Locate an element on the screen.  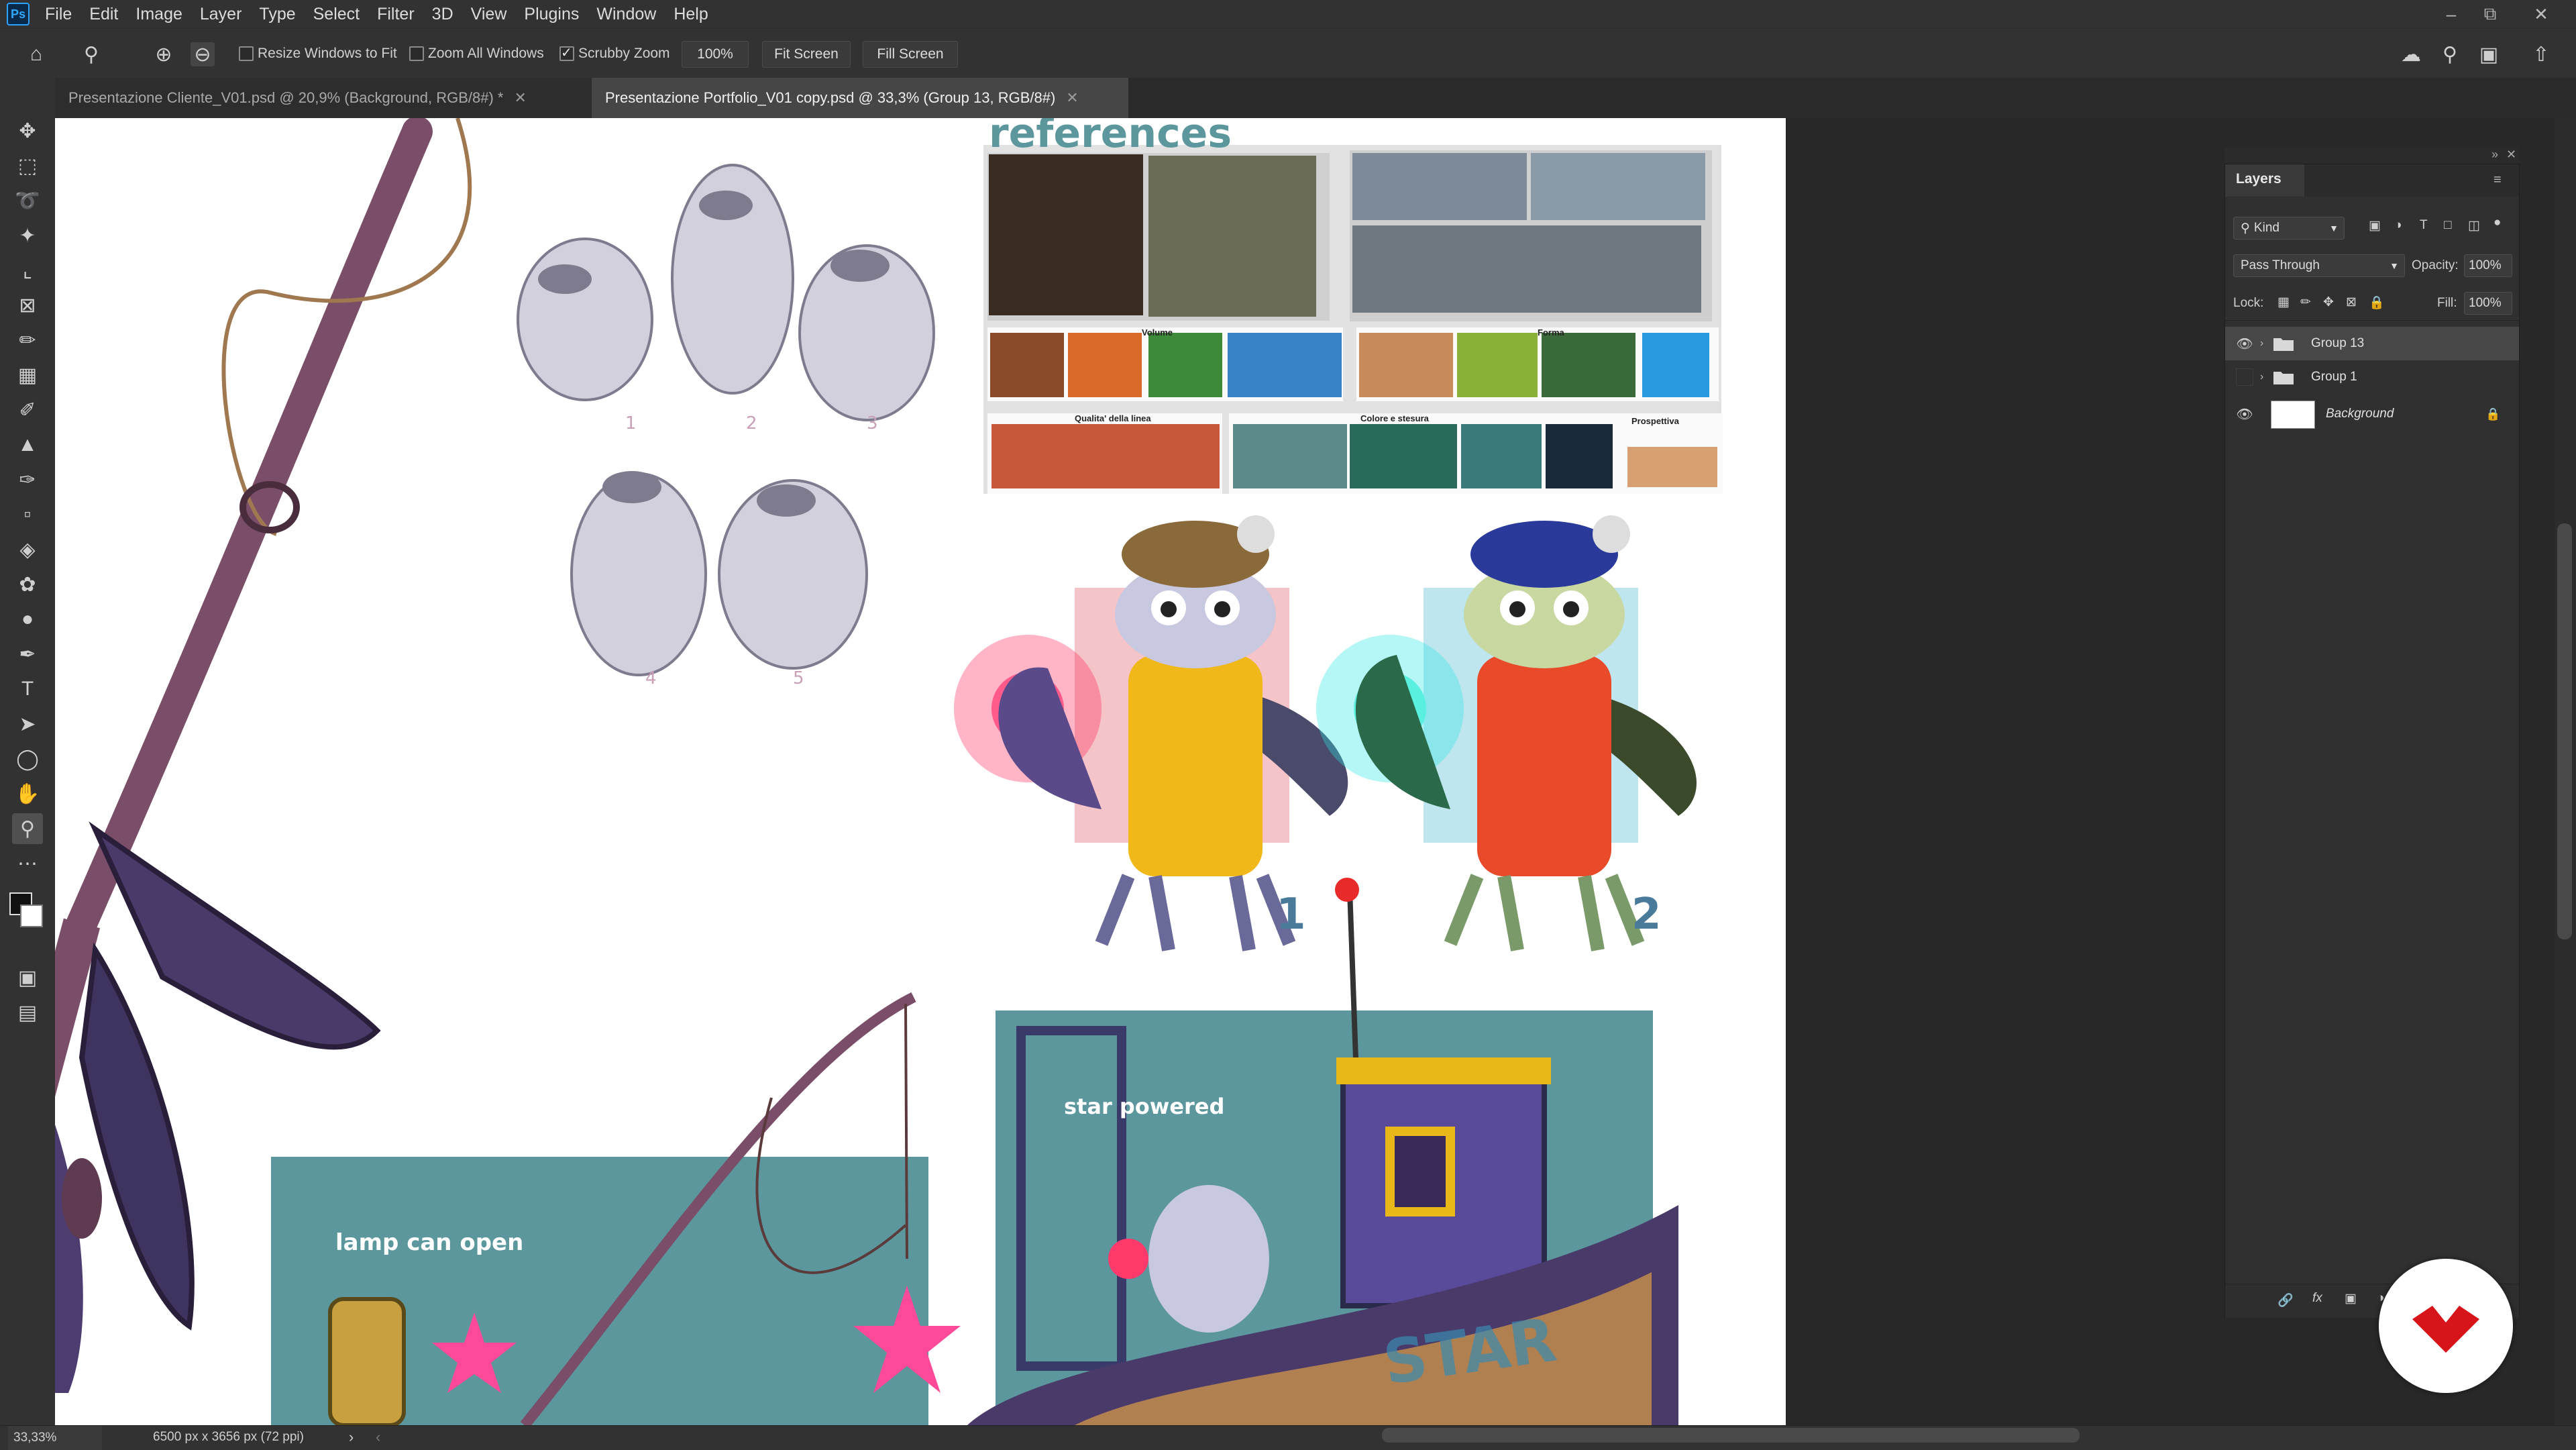
workspace-icon: ▣ is located at coordinates (2489, 54).